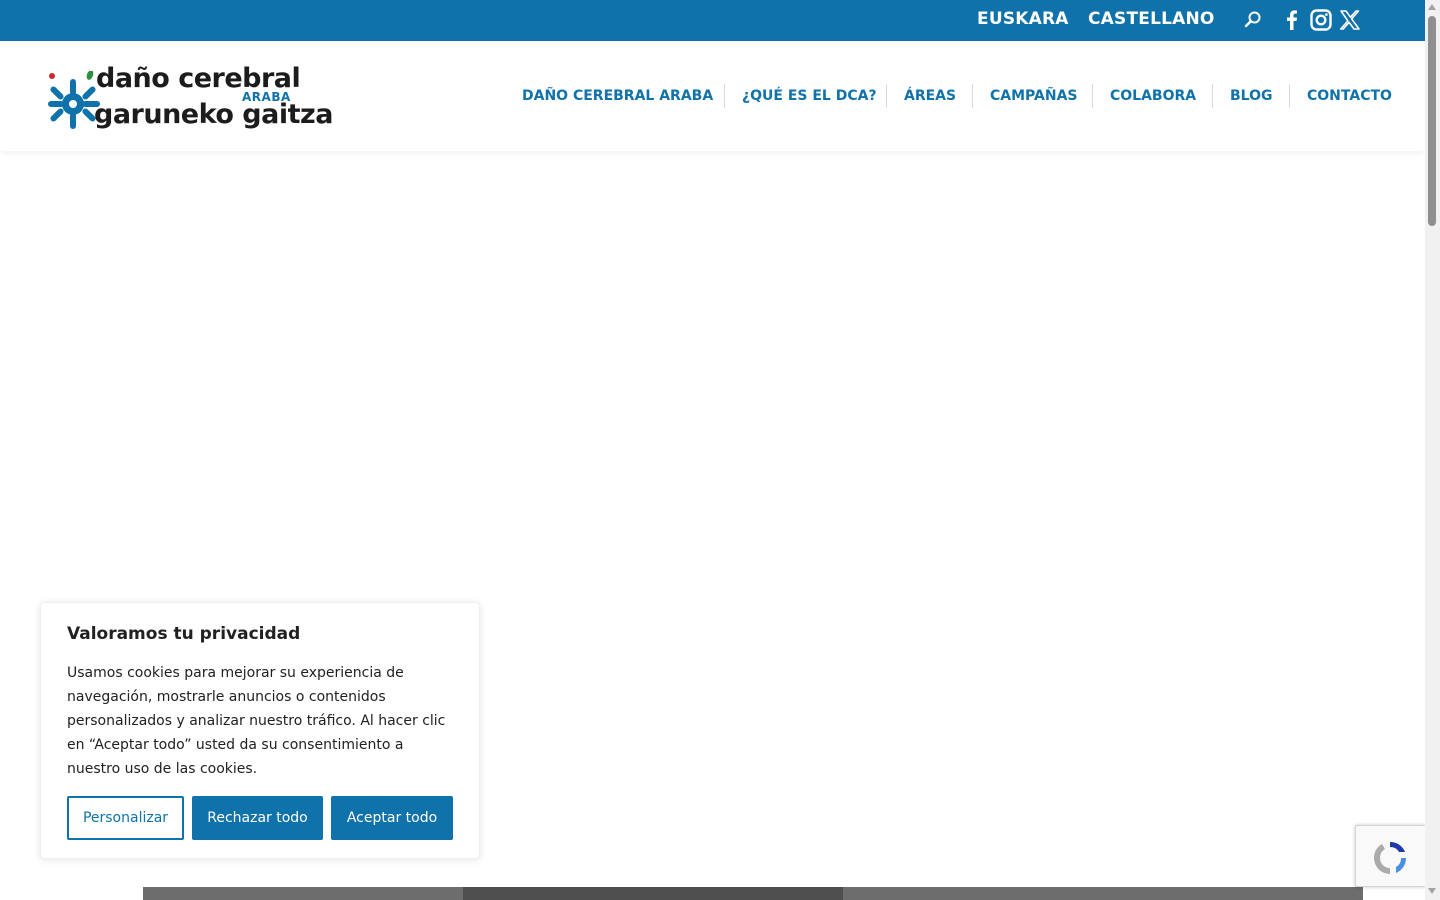 The image size is (1440, 900). I want to click on cookie-title: Valoramos tu privacidad, so click(184, 634).